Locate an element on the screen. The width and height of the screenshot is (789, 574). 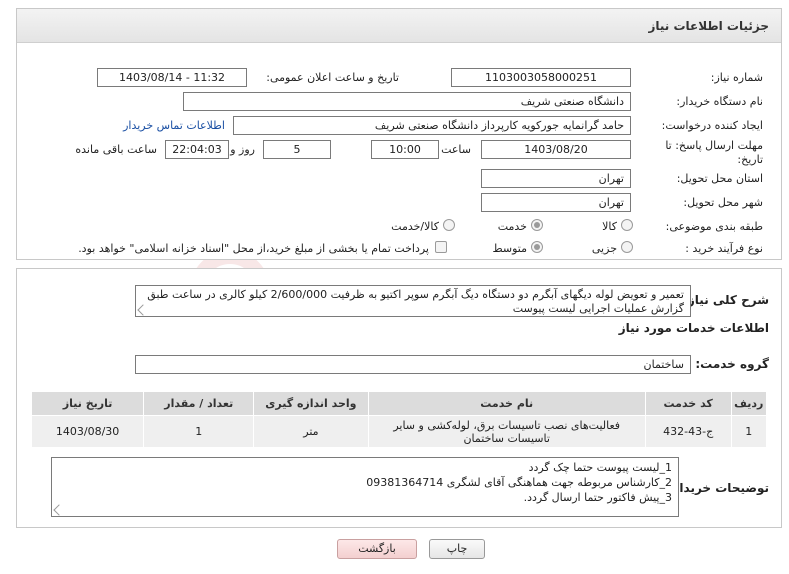
treasury-payment-checkbox is located at coordinates (441, 247).